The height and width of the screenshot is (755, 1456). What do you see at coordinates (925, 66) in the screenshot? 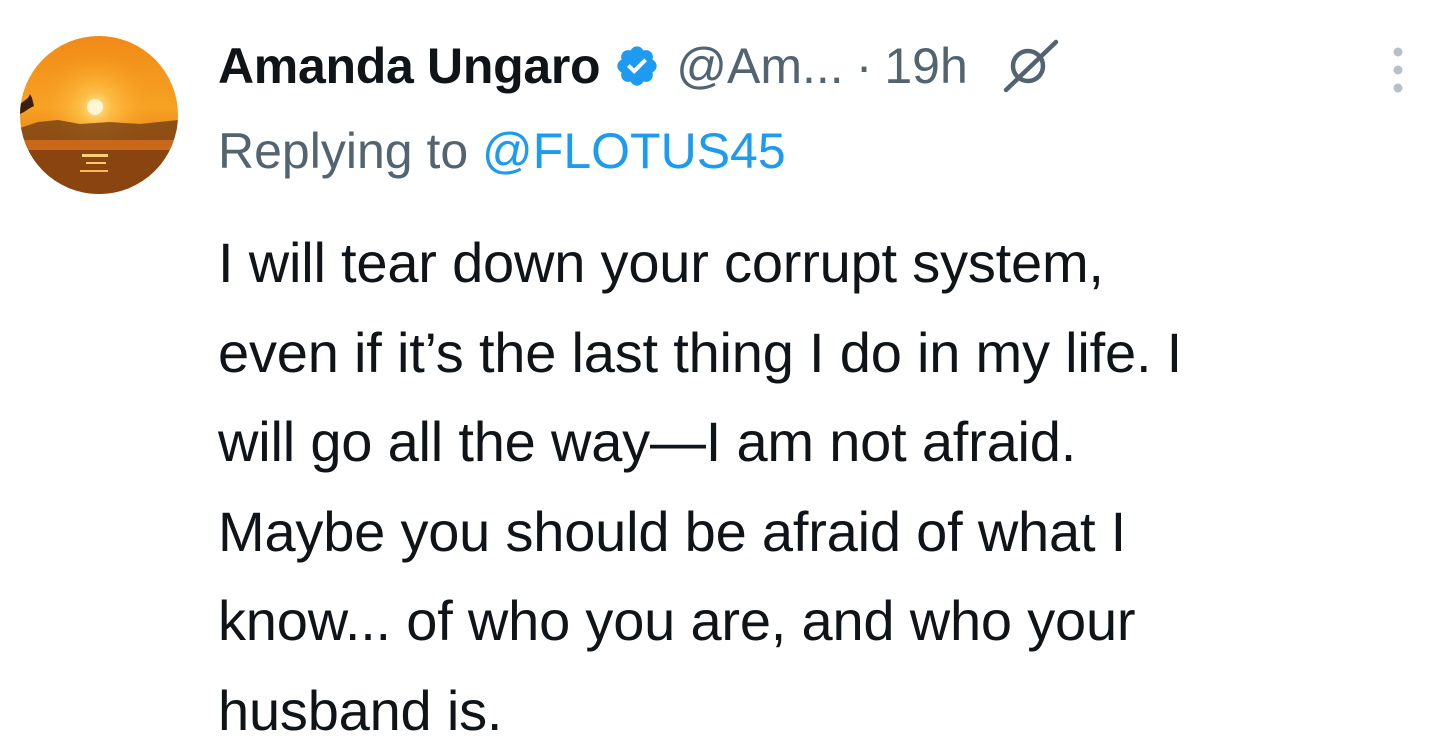
I see `timestamp: 19h` at bounding box center [925, 66].